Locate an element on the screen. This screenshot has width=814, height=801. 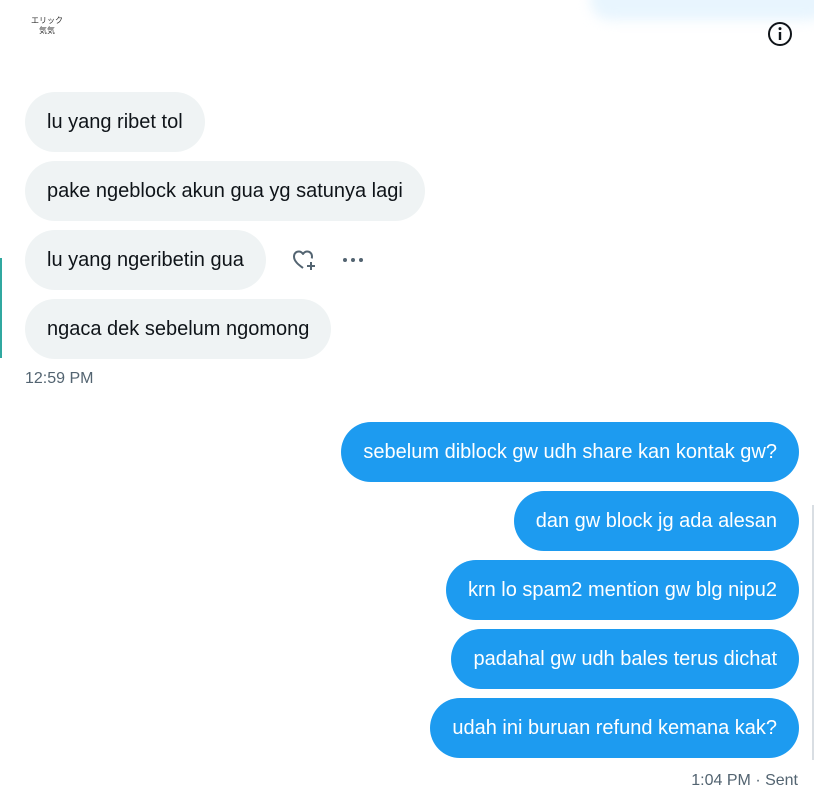
add-reaction-icon is located at coordinates (304, 260).